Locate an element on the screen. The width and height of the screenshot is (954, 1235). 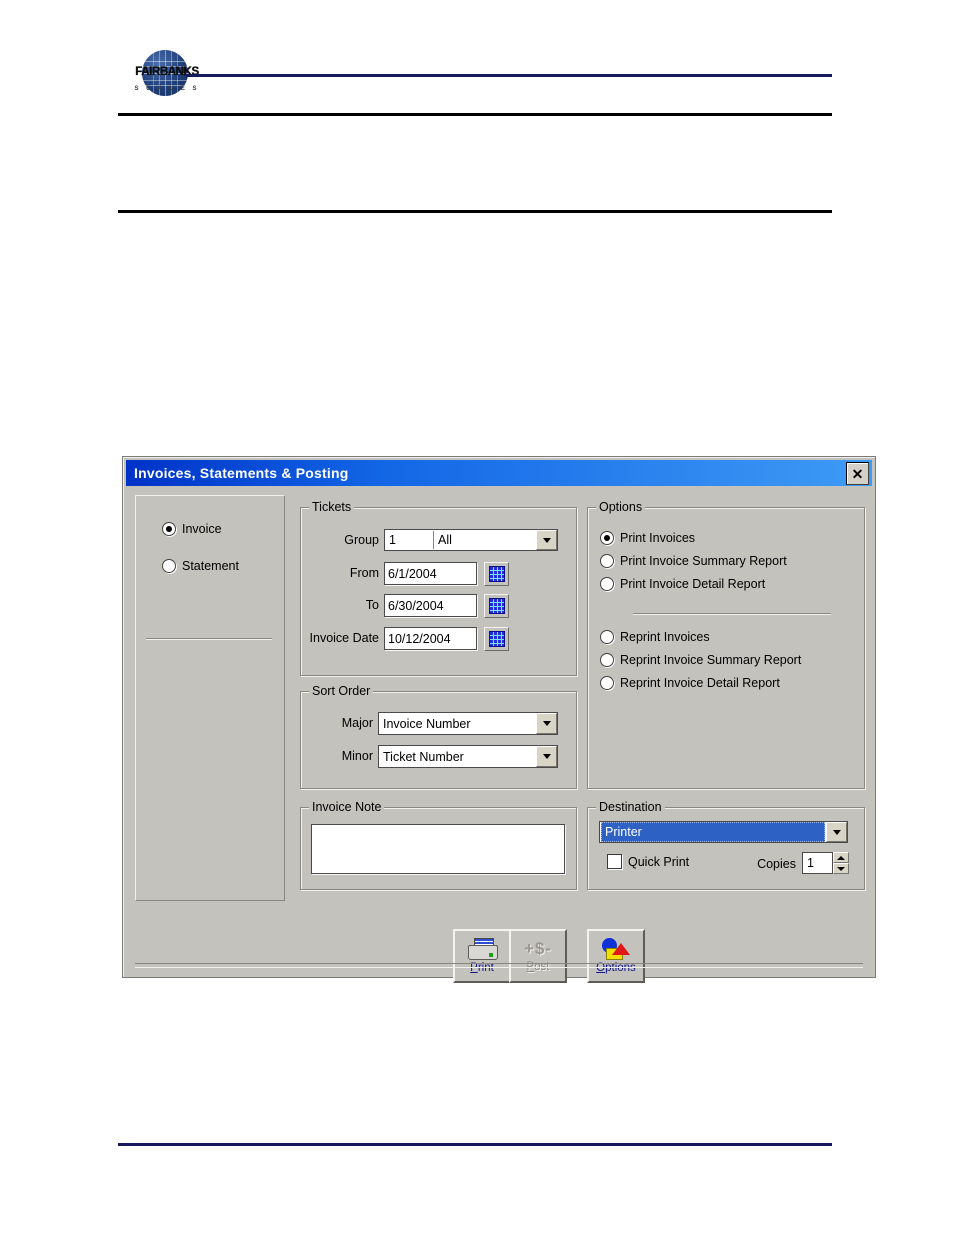
quick-print-checkbox: Quick Print is located at coordinates (648, 861).